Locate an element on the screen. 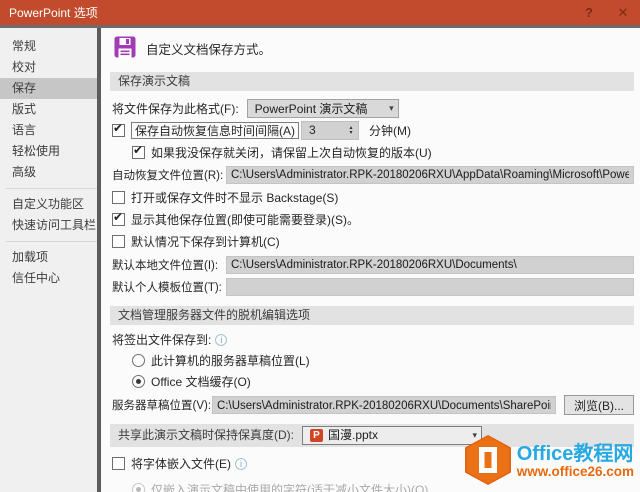 This screenshot has height=492, width=640. file-format-value: PowerPoint 演示文稿 is located at coordinates (311, 109).